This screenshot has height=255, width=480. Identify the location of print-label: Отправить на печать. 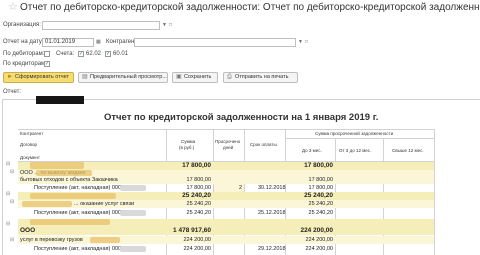
(262, 77).